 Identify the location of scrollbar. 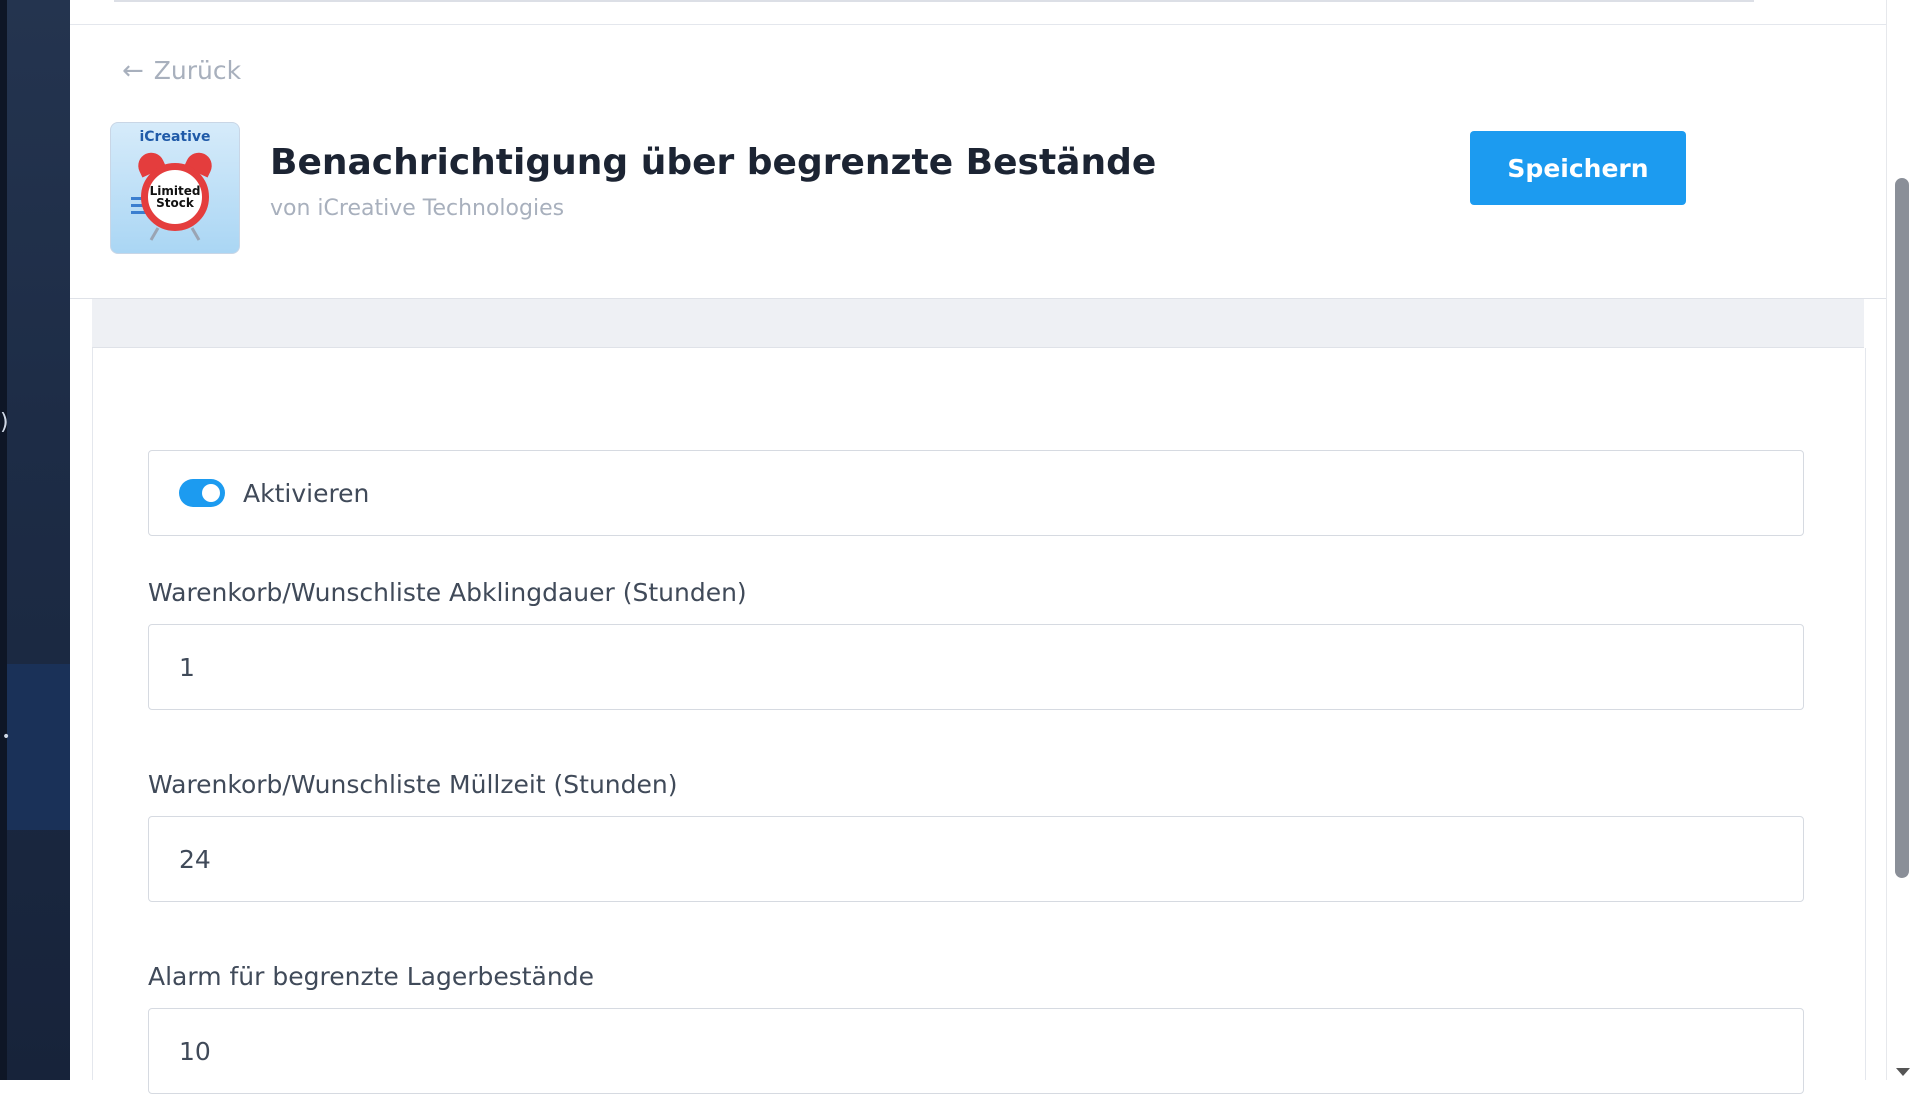
(1903, 540).